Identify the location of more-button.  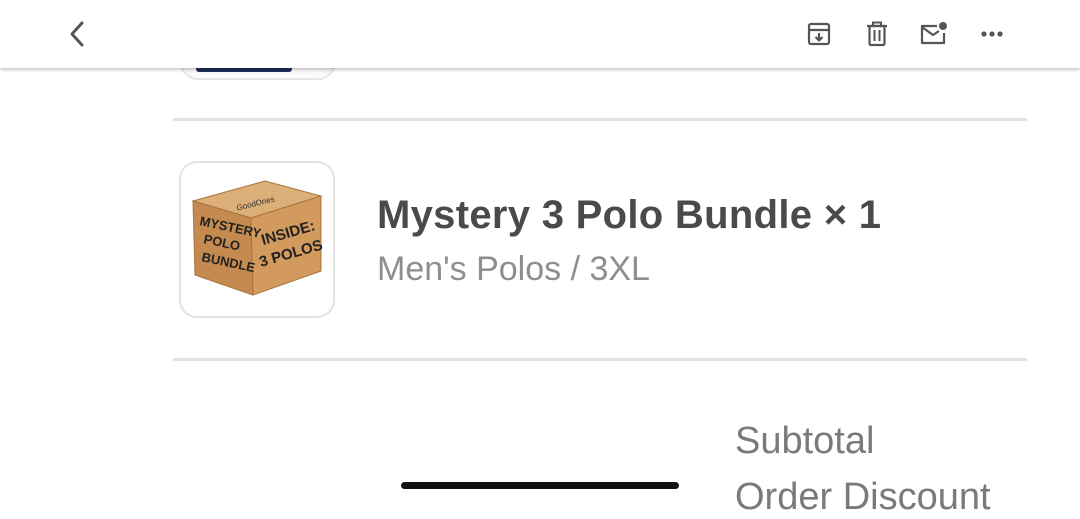
(992, 34).